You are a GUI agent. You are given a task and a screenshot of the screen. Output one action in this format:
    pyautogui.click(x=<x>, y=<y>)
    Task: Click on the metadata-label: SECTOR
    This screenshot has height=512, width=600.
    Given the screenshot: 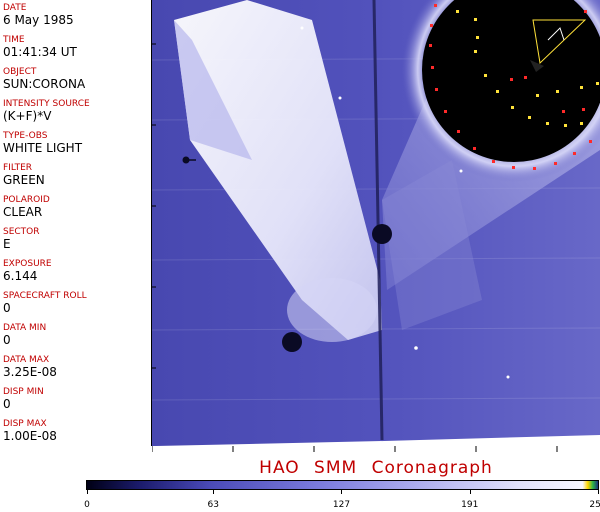 What is the action you would take?
    pyautogui.click(x=21, y=232)
    